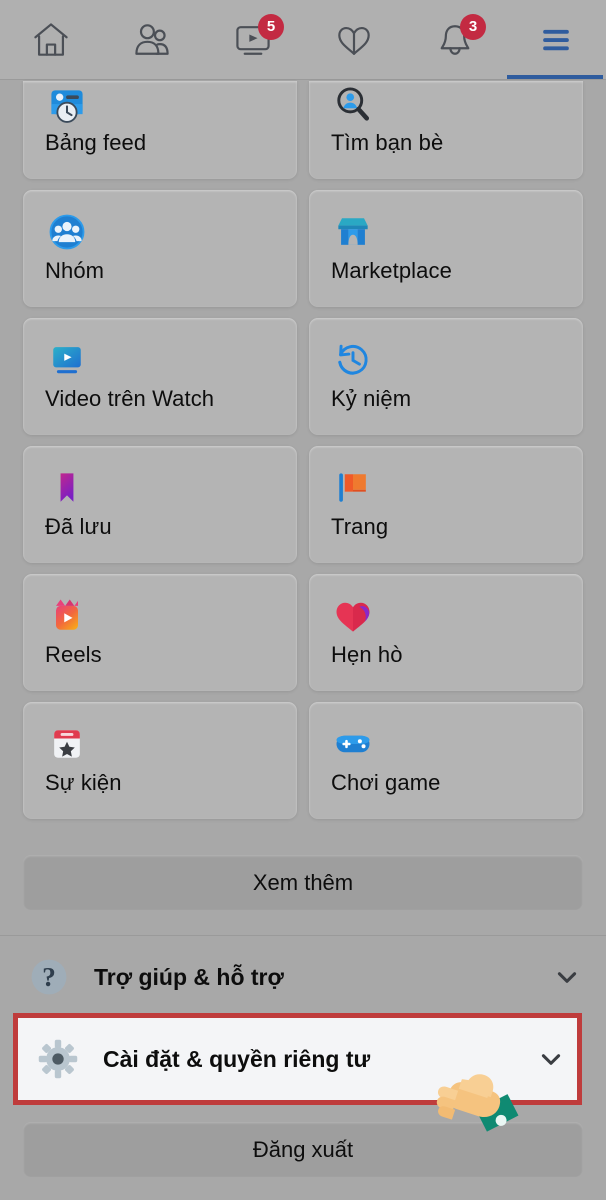  I want to click on shortcut-card-marketplace: Marketplace, so click(446, 248).